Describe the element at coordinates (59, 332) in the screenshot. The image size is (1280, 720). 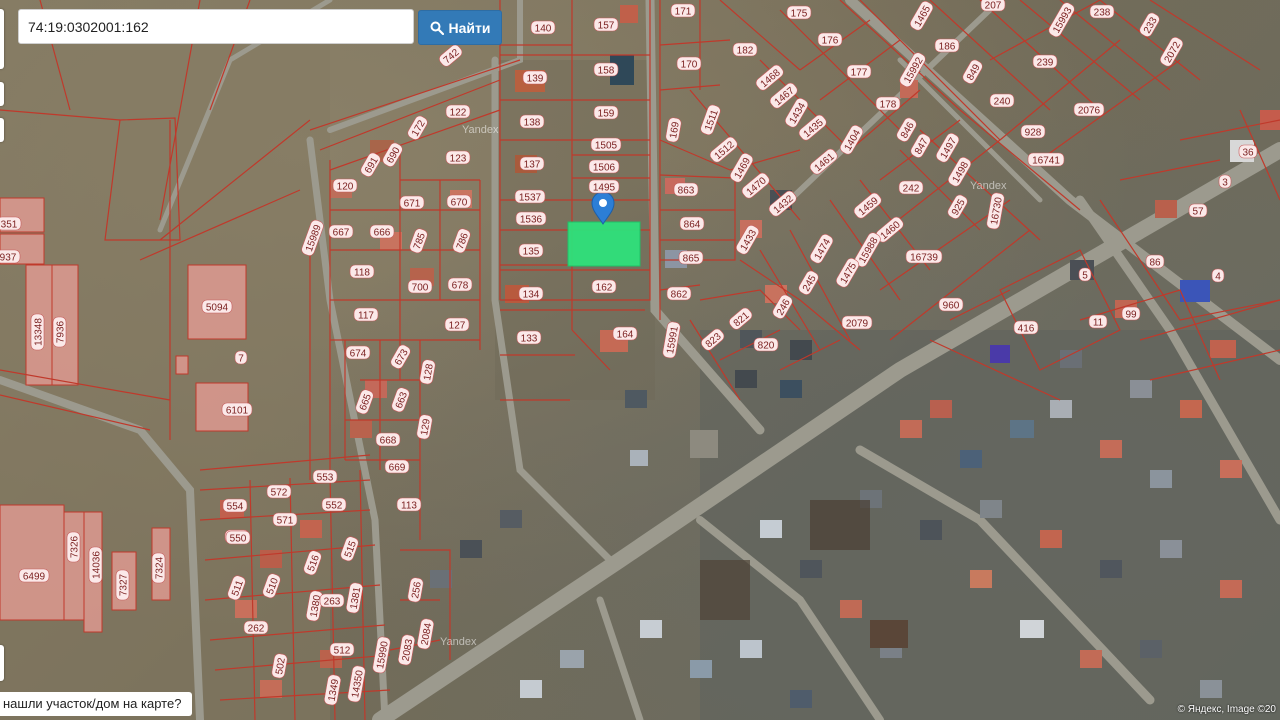
I see `parcel-label-7936: 7936` at that location.